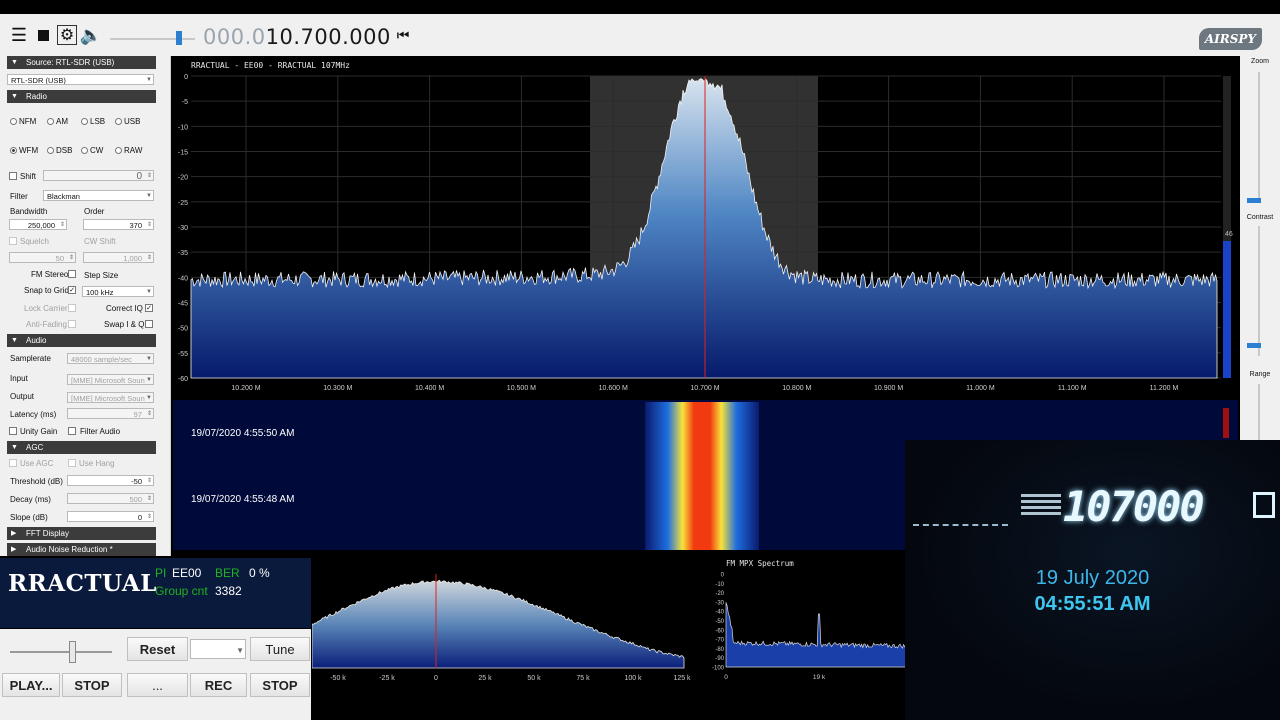 This screenshot has height=720, width=1280. Describe the element at coordinates (181, 591) in the screenshot. I see `rds-group-label: Group cnt` at that location.